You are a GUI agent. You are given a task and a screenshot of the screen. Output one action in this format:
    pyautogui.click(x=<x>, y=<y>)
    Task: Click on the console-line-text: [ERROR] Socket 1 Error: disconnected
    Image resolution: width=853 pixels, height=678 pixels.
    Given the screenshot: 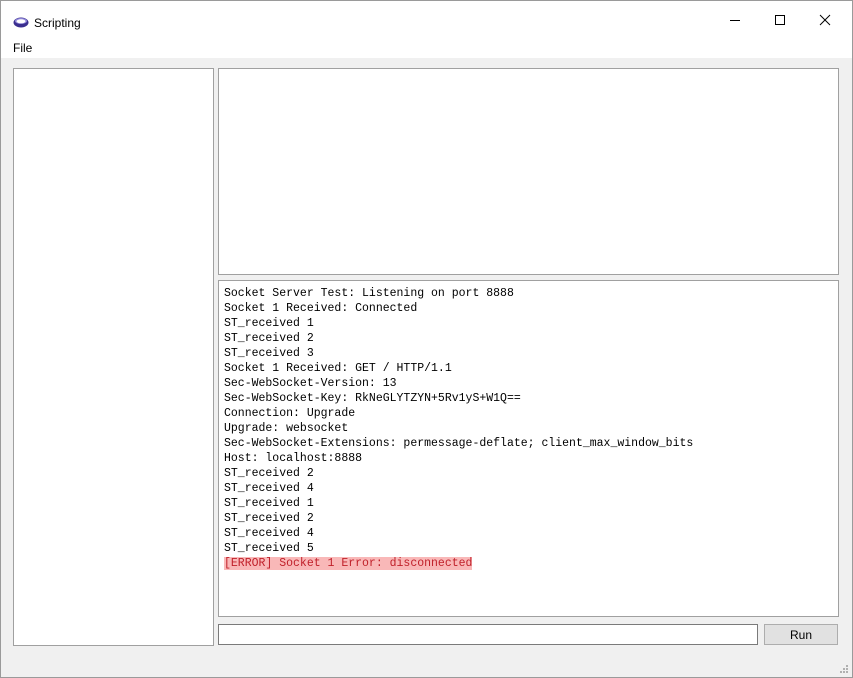 What is the action you would take?
    pyautogui.click(x=348, y=563)
    